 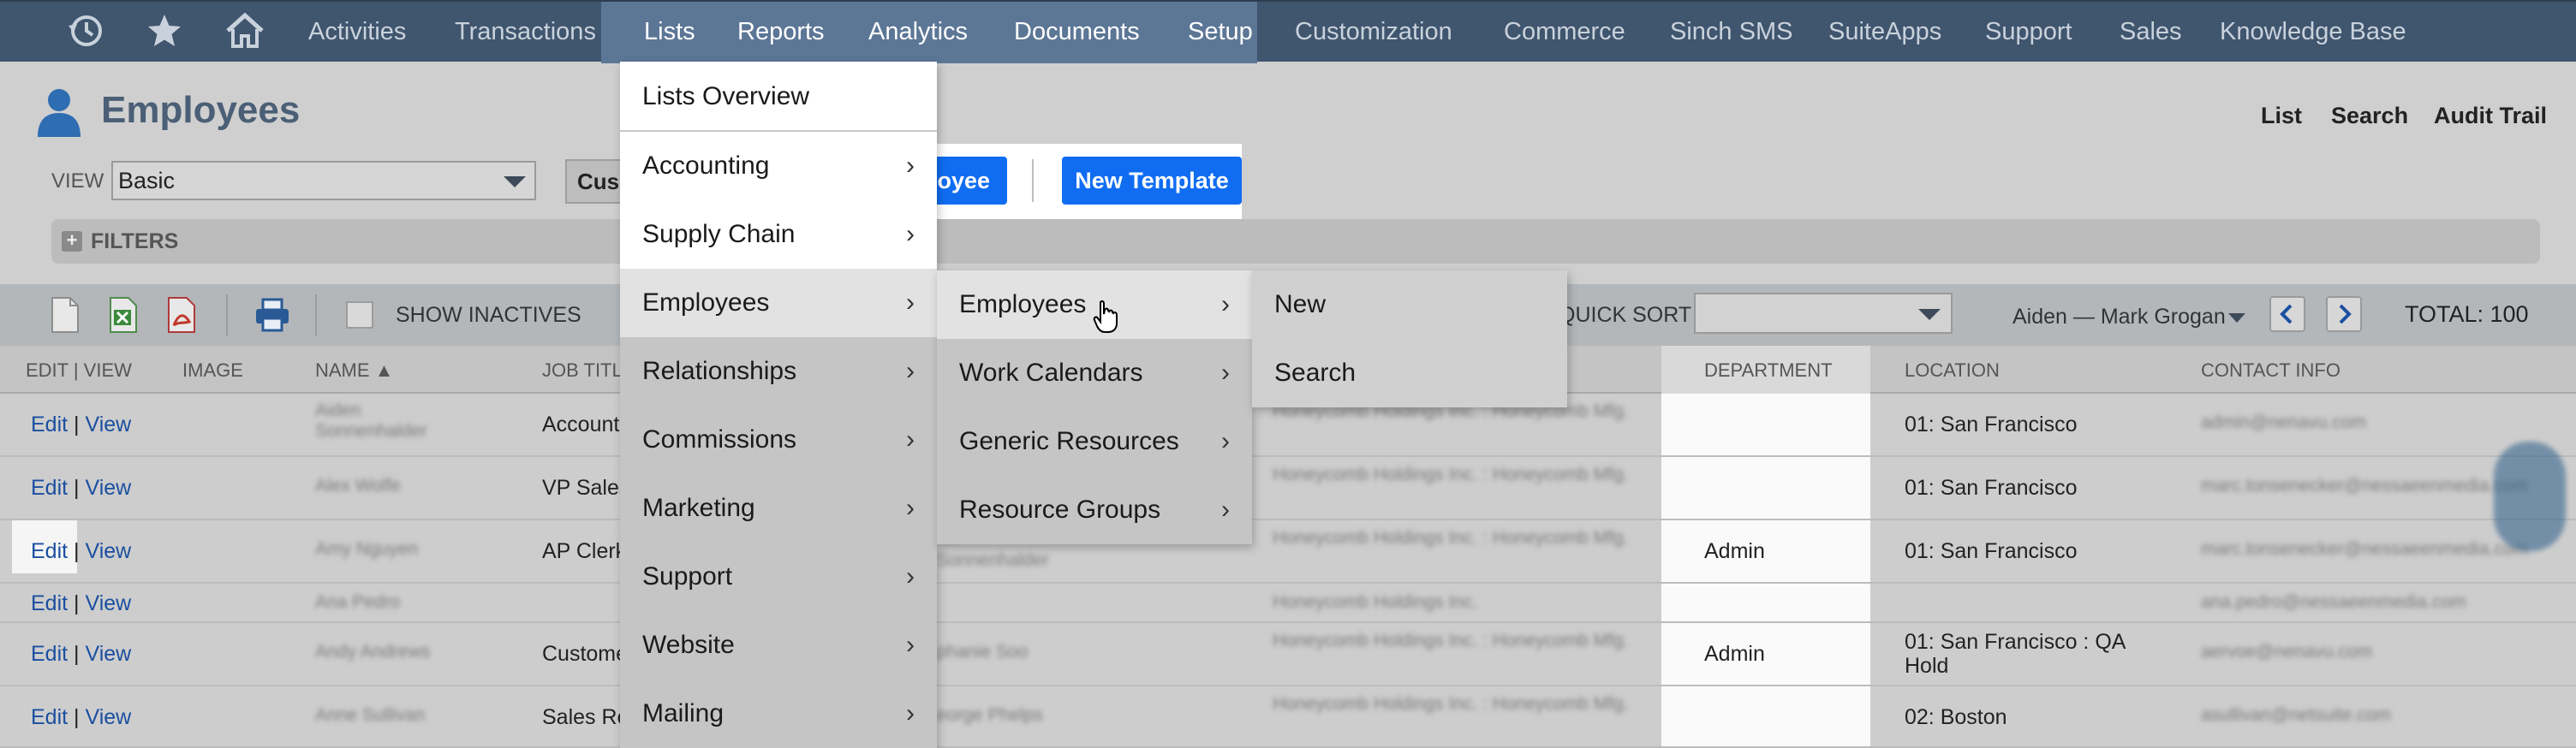 I want to click on employee-name: Anne Sullivan, so click(x=370, y=715).